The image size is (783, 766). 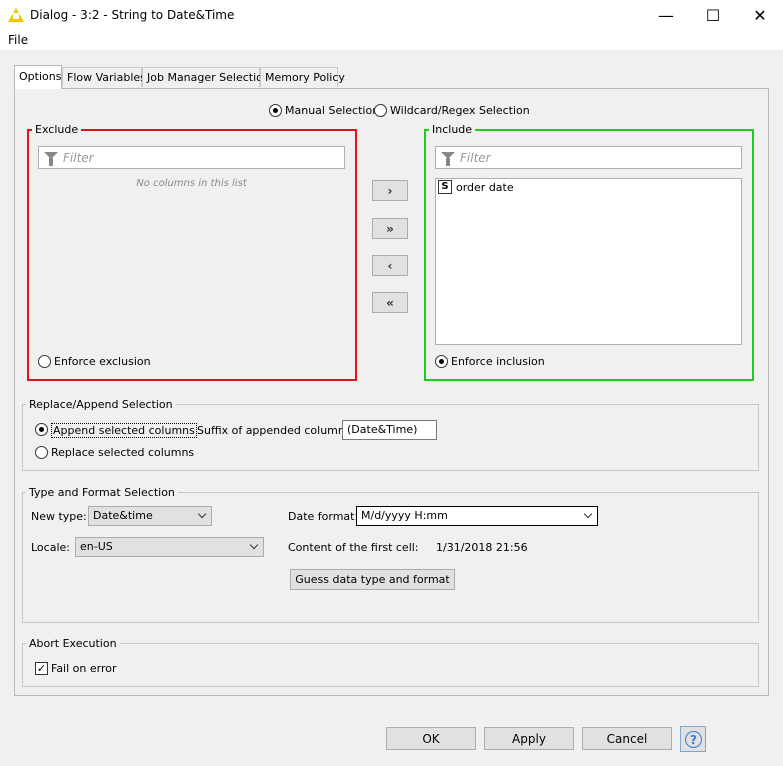 What do you see at coordinates (390, 302) in the screenshot?
I see `remove-all-button: «` at bounding box center [390, 302].